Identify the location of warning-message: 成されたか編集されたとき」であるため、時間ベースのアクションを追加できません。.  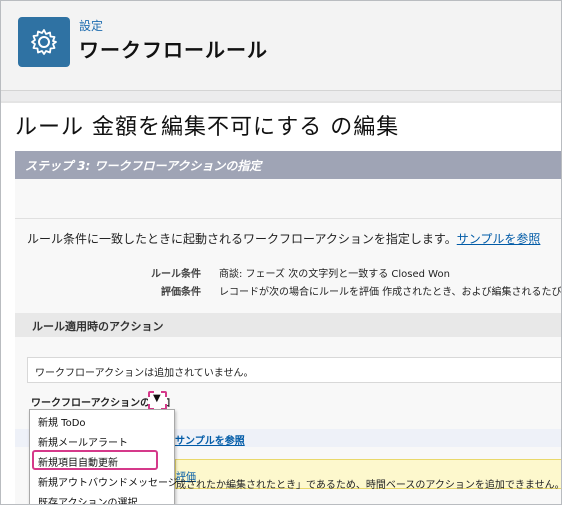
(369, 485).